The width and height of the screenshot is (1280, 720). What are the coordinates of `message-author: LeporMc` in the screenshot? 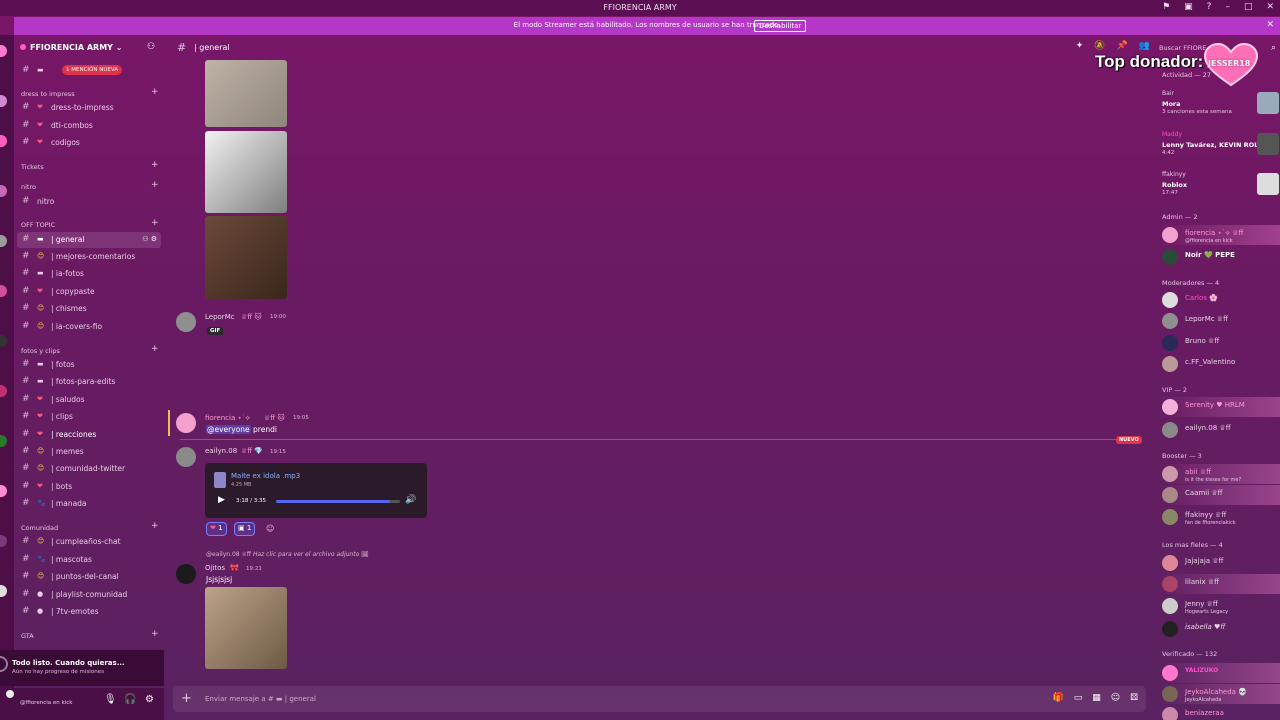 It's located at (220, 317).